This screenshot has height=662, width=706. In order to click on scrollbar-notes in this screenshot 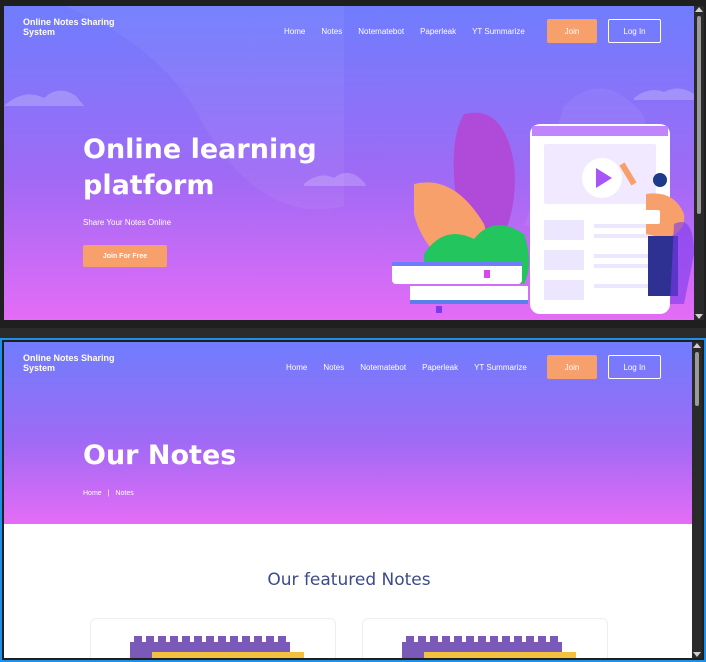, I will do `click(697, 500)`.